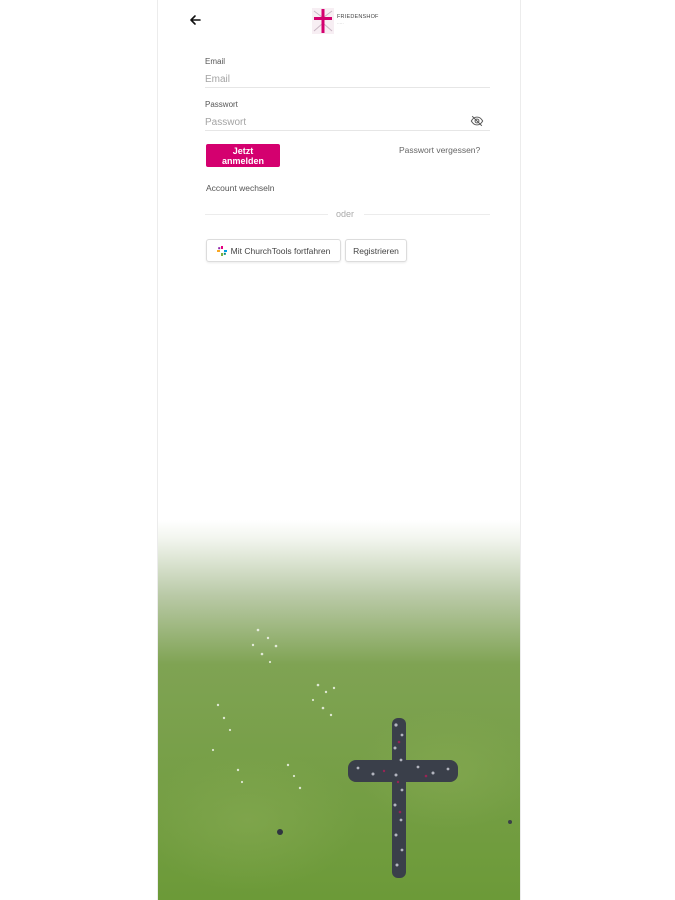 The width and height of the screenshot is (675, 900). Describe the element at coordinates (345, 214) in the screenshot. I see `divider-text: oder` at that location.